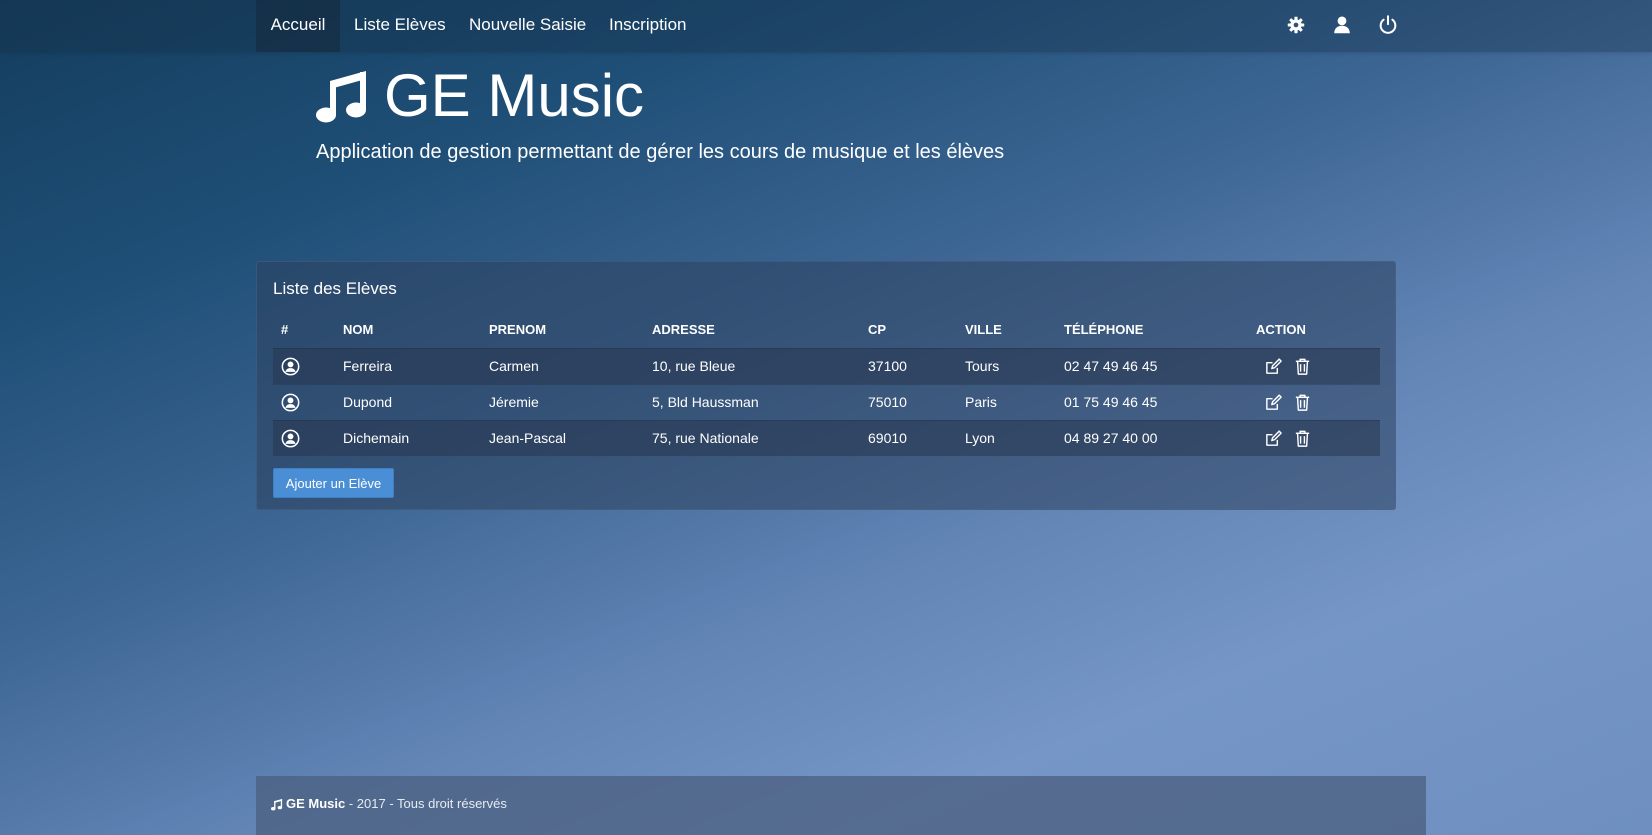 The height and width of the screenshot is (835, 1652). Describe the element at coordinates (514, 366) in the screenshot. I see `cell-prenom: Carmen` at that location.